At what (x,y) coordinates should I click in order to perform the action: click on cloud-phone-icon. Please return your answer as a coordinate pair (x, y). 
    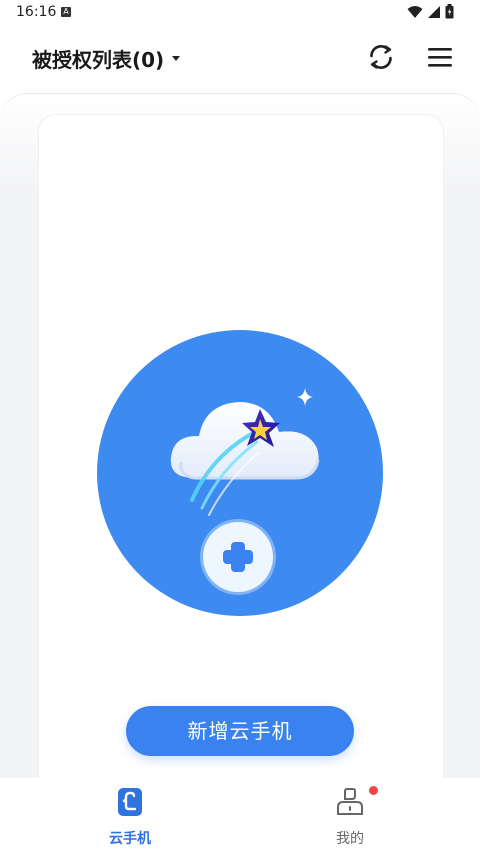
    Looking at the image, I should click on (130, 802).